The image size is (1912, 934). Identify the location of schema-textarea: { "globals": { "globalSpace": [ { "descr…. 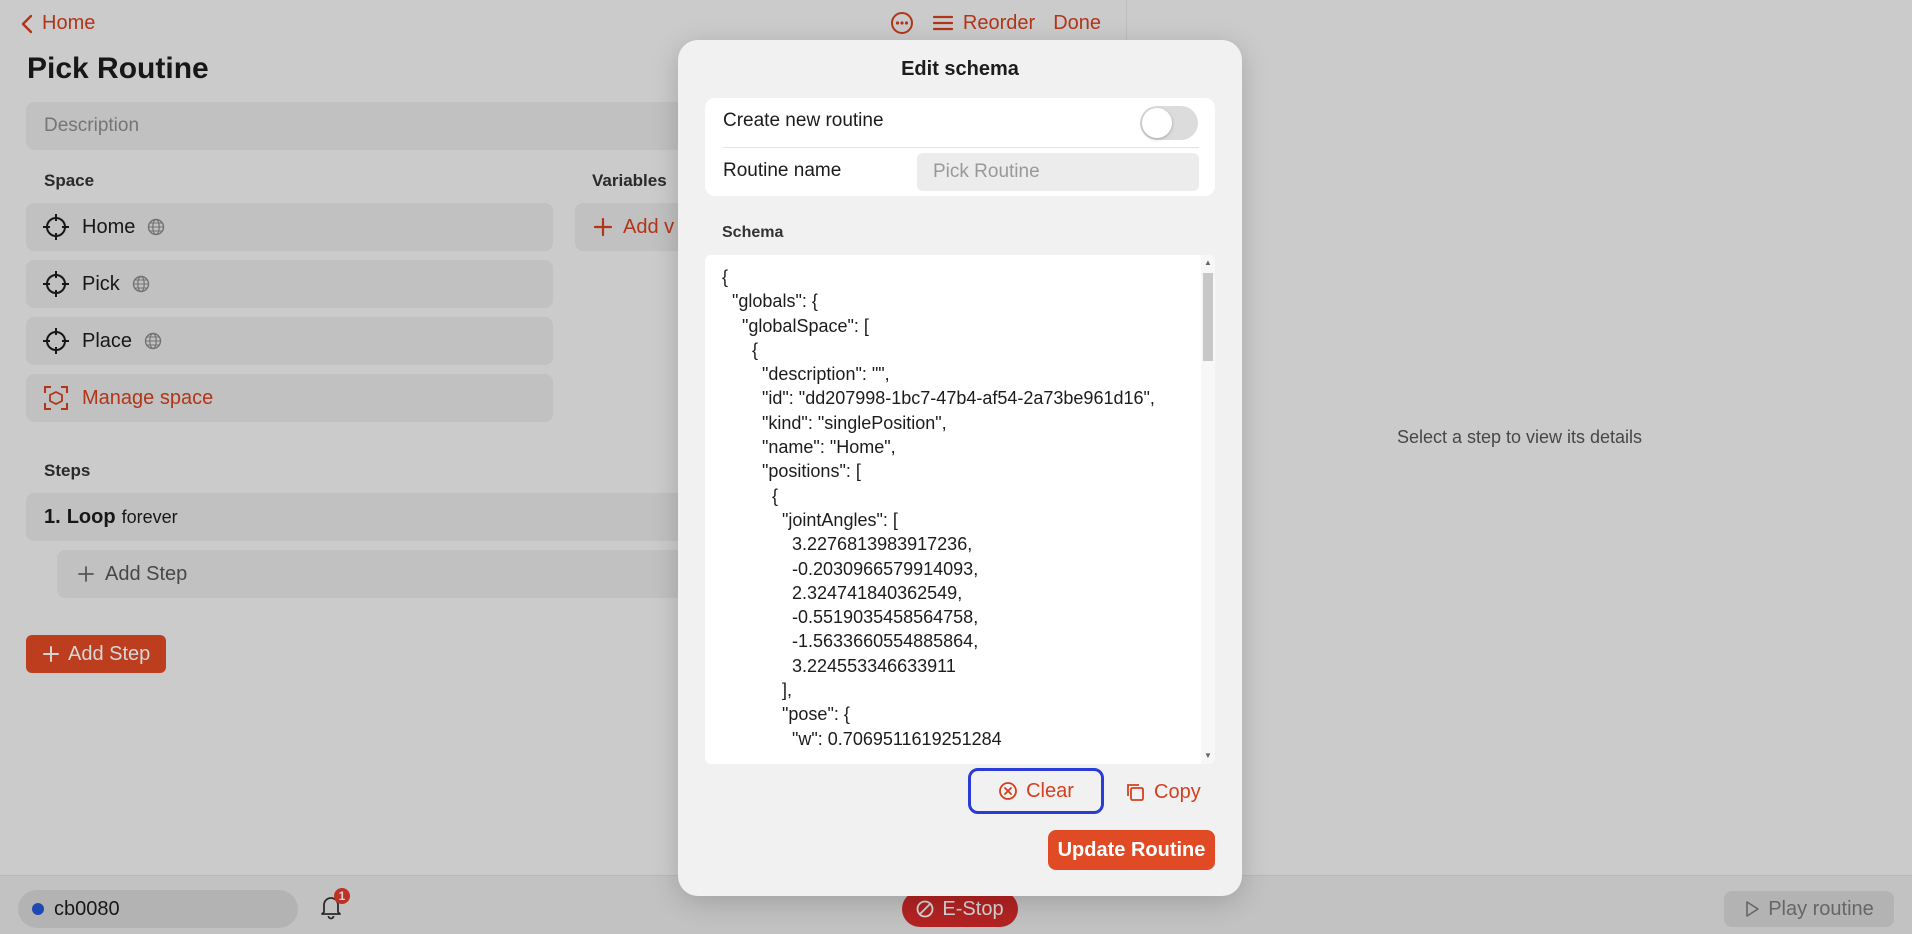
(960, 509).